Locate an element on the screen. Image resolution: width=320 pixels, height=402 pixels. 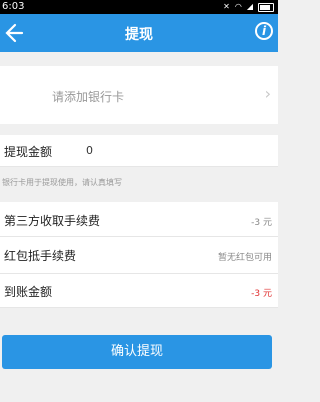
red-packet-fee-label: 红包抵手续费 is located at coordinates (40, 256).